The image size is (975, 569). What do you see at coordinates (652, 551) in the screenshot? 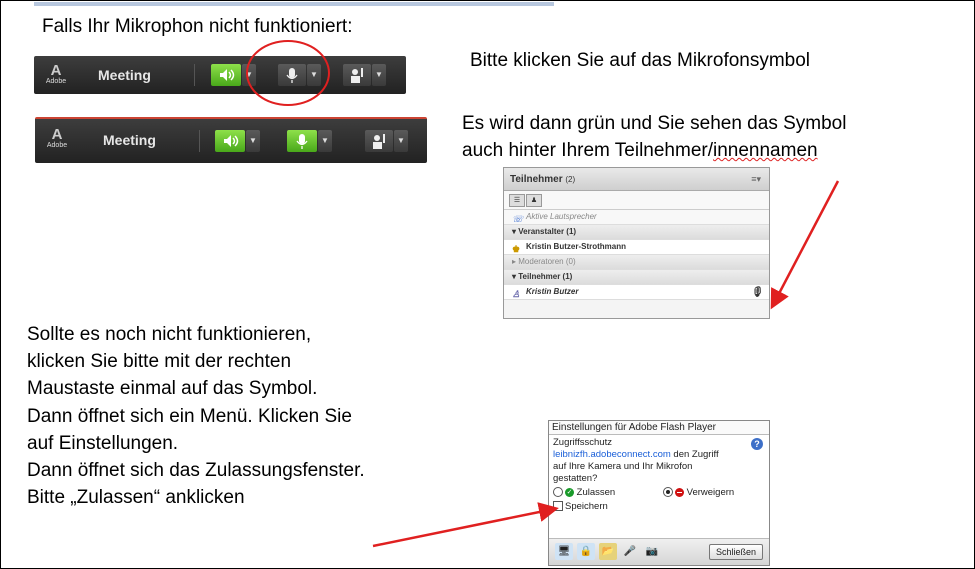
I see `camera-tab-icon: 📷` at bounding box center [652, 551].